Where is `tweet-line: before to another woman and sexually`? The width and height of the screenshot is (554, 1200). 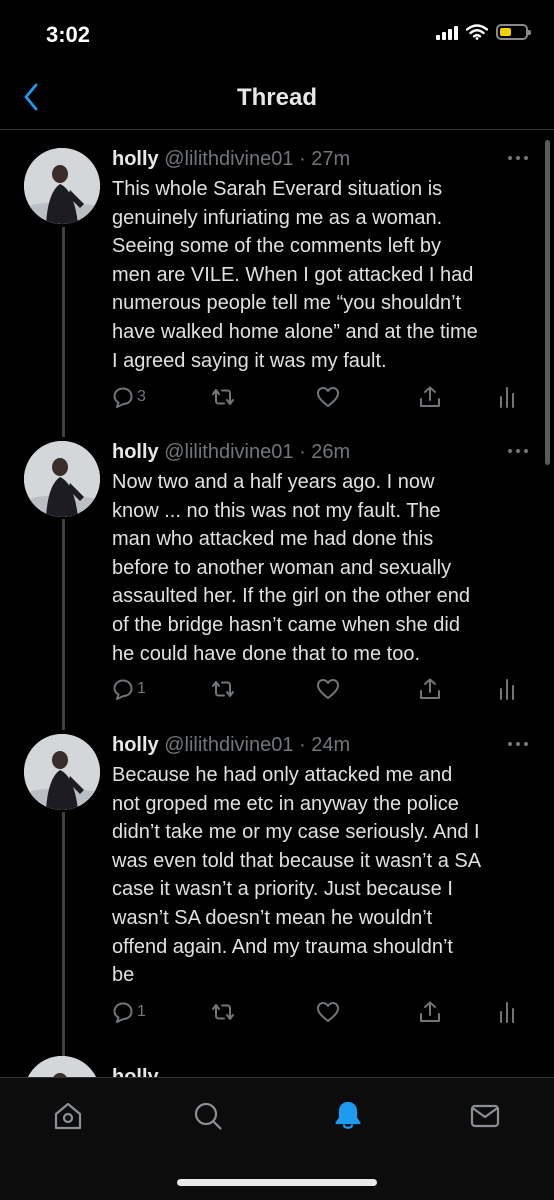 tweet-line: before to another woman and sexually is located at coordinates (282, 567).